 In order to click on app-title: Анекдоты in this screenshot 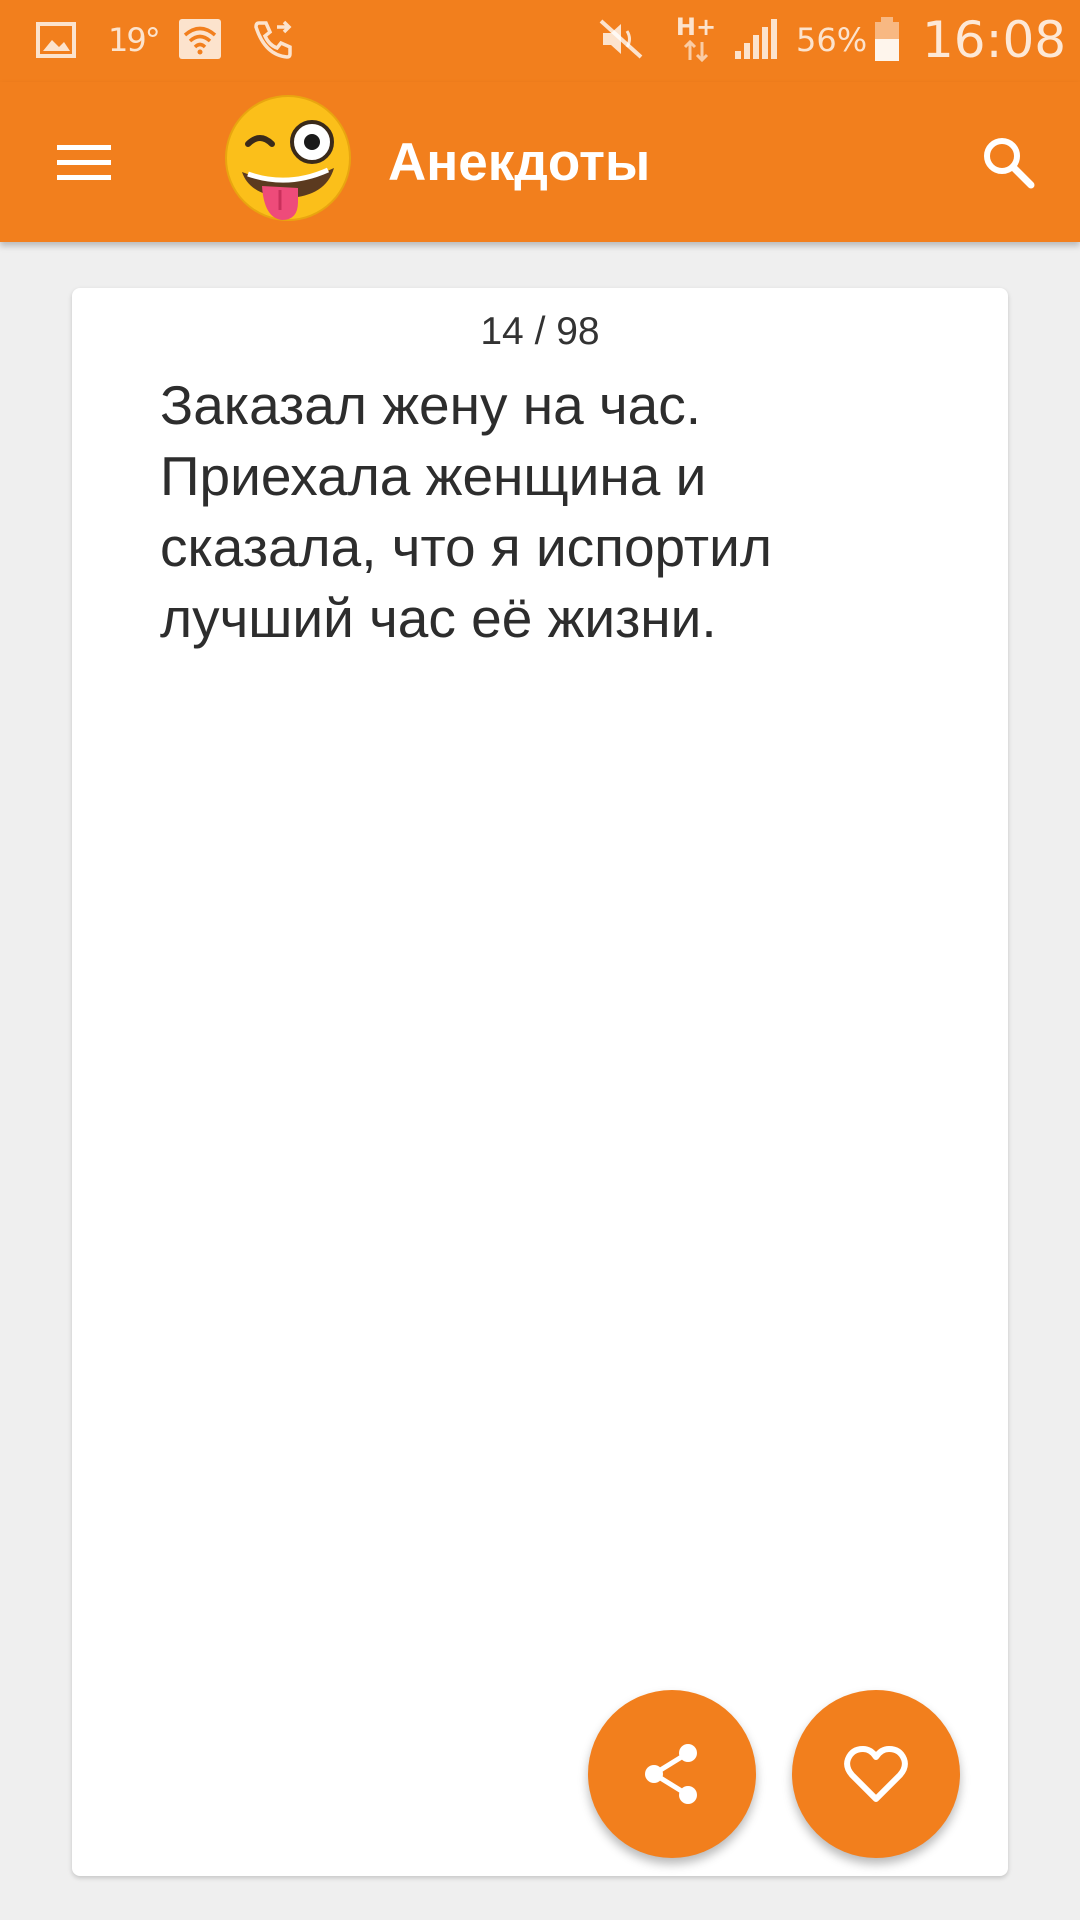, I will do `click(519, 162)`.